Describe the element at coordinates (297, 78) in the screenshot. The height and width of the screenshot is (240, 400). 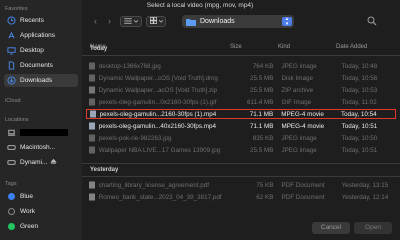
I see `file-kind: Disk Image` at that location.